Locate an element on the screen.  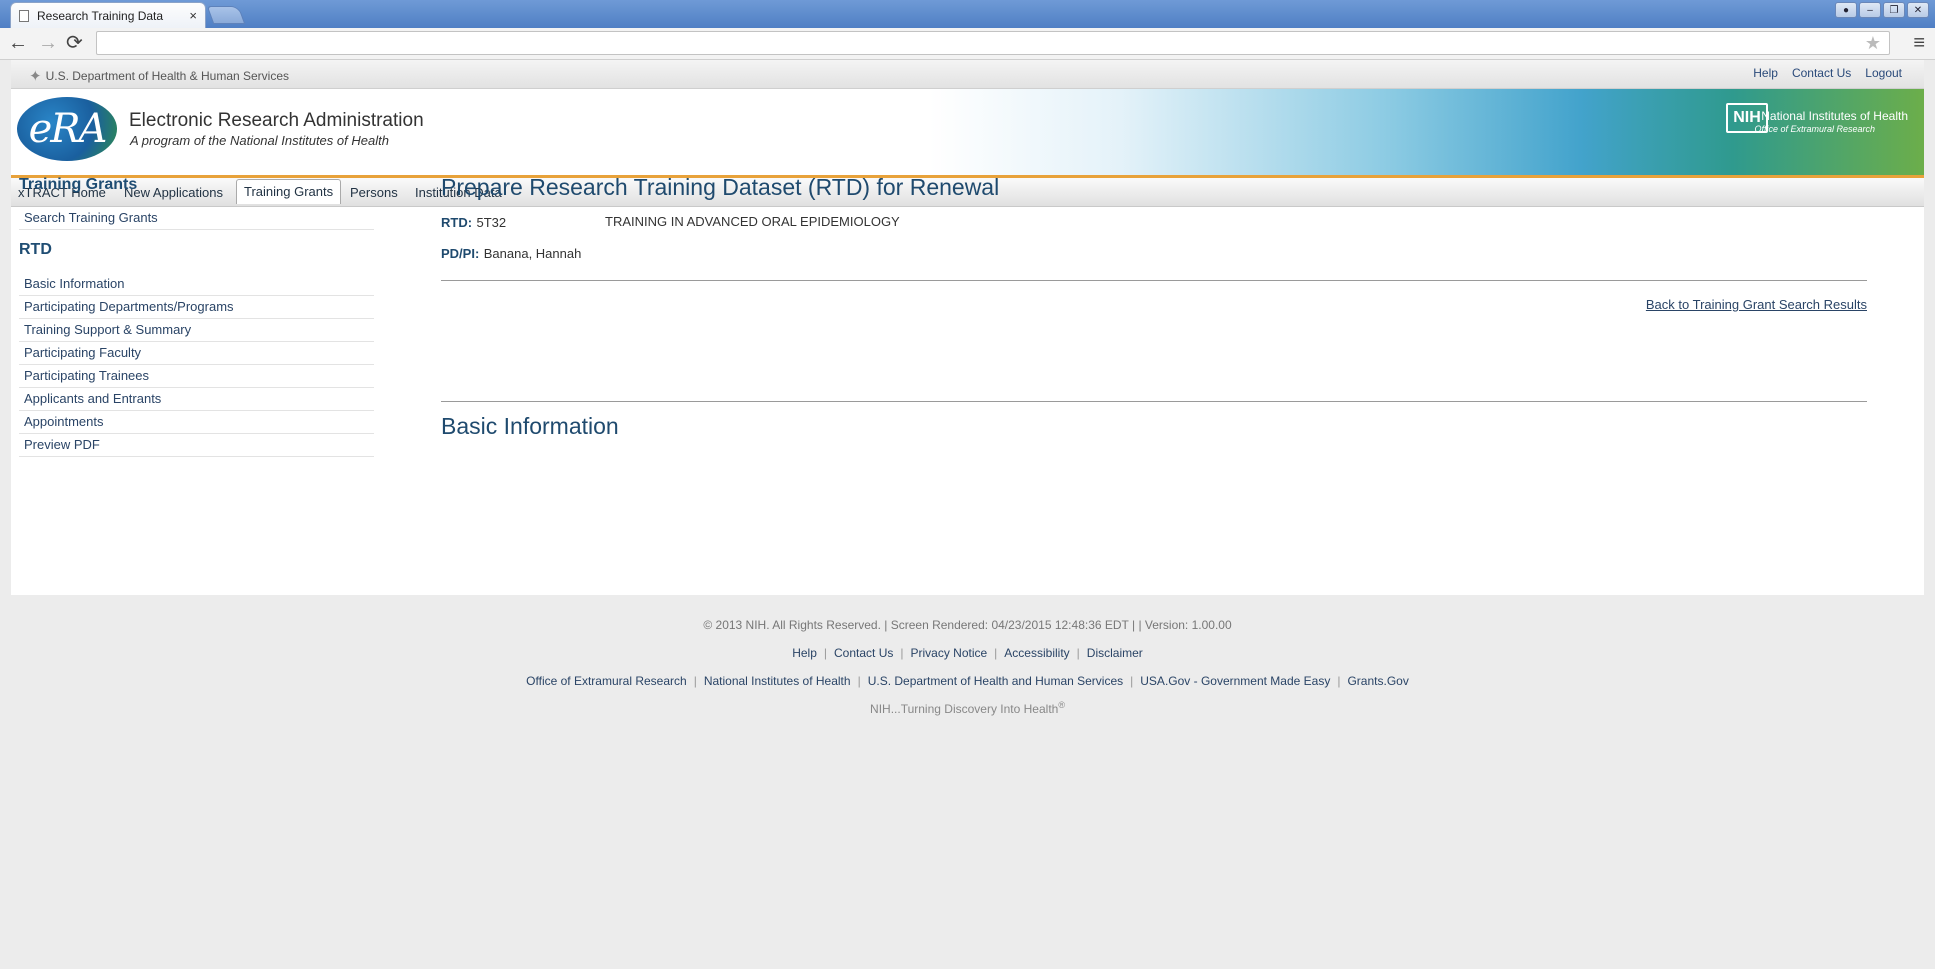
utility-links: Help Contact Us Logout is located at coordinates (1827, 73).